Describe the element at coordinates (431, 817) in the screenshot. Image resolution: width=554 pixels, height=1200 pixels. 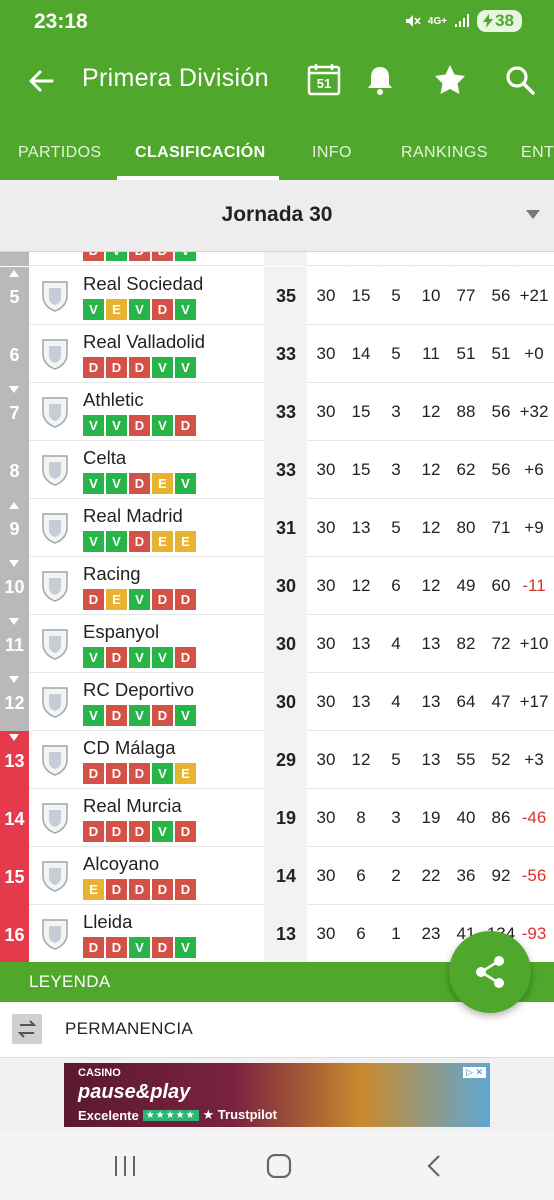
I see `stat-p: 19` at that location.